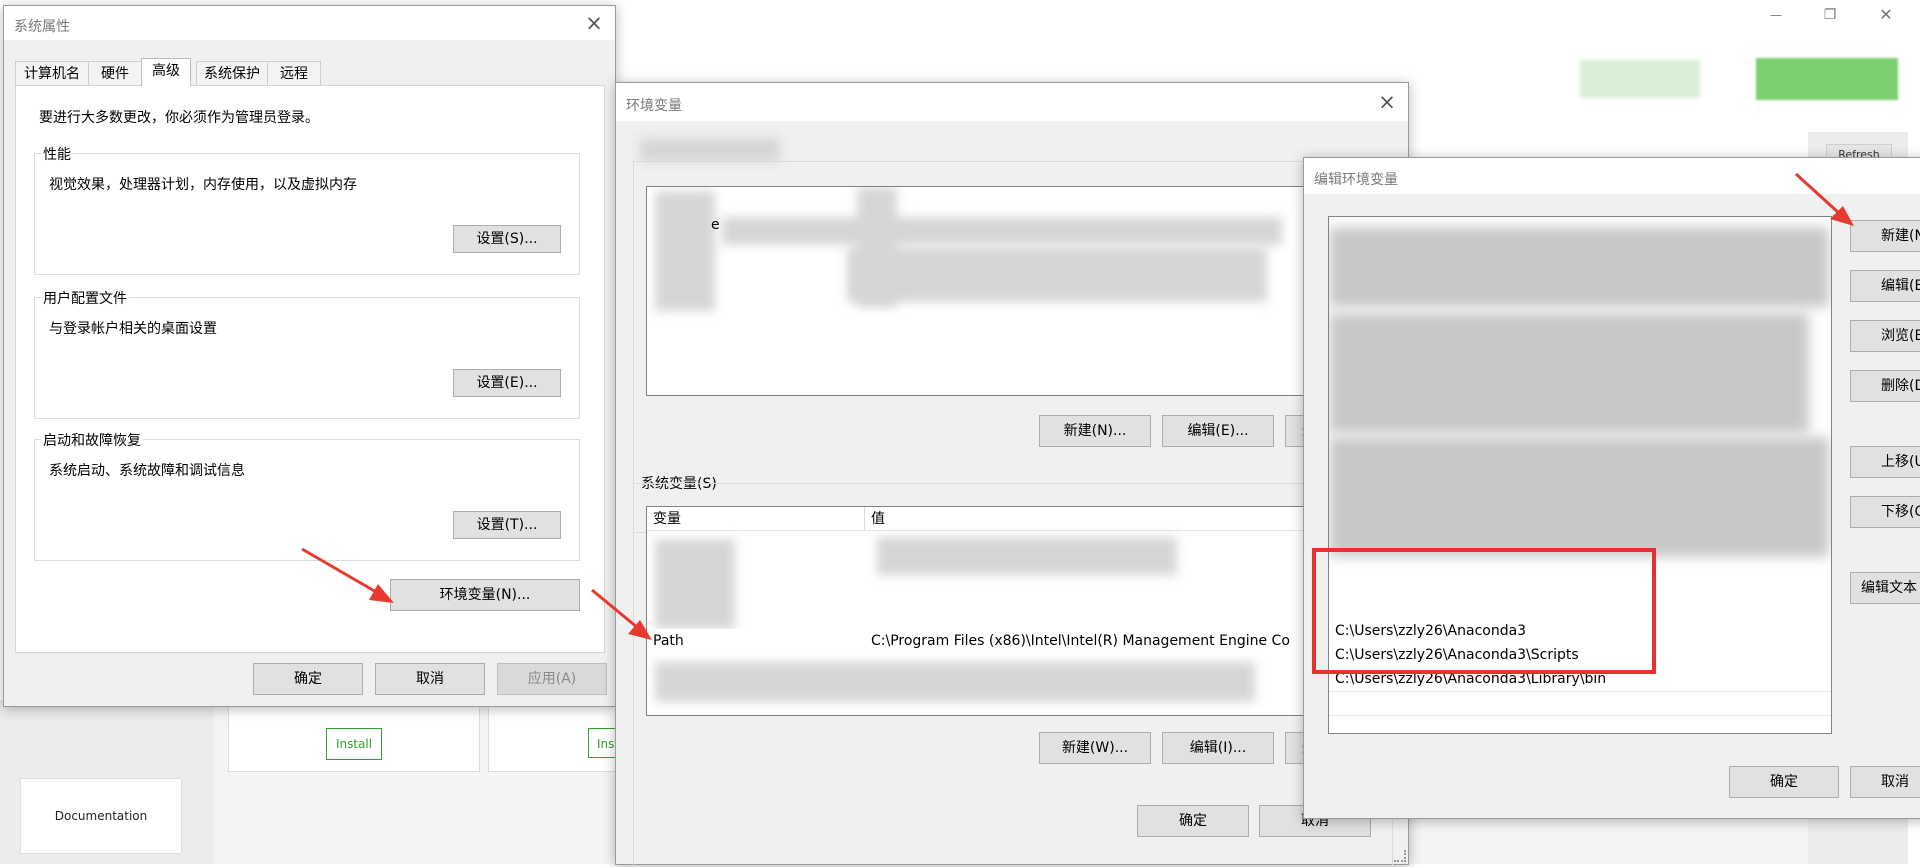 The image size is (1920, 867). What do you see at coordinates (347, 575) in the screenshot?
I see `arrow-to-env-button` at bounding box center [347, 575].